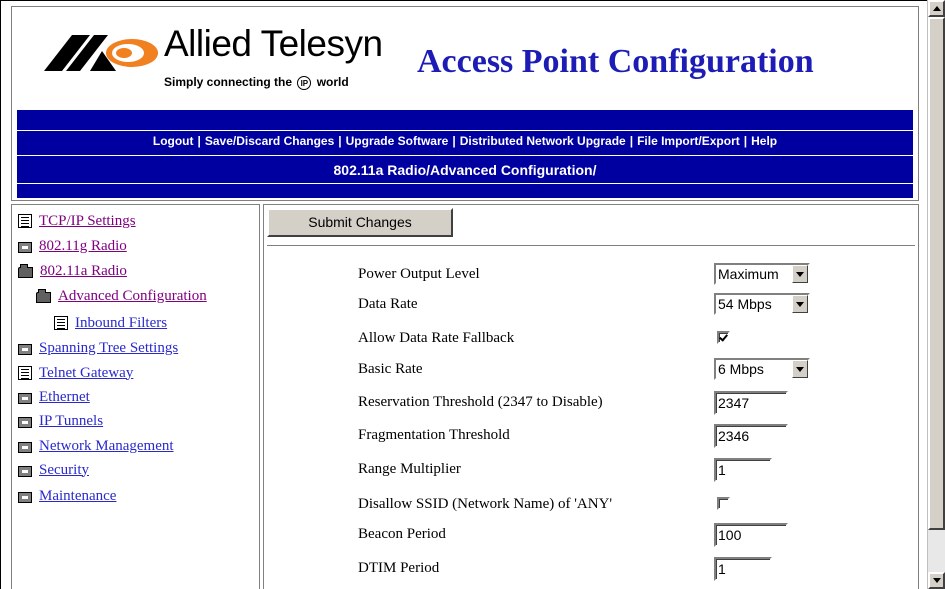  What do you see at coordinates (78, 495) in the screenshot?
I see `tree-item-label: Maintenance` at bounding box center [78, 495].